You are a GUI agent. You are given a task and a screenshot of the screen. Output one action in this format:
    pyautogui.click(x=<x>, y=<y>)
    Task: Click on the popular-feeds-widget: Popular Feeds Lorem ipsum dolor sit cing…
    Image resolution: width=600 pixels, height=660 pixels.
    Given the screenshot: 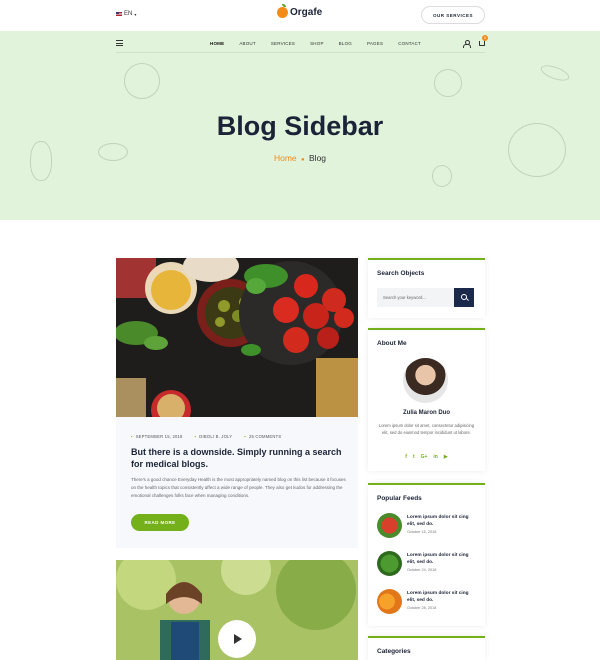 What is the action you would take?
    pyautogui.click(x=426, y=554)
    